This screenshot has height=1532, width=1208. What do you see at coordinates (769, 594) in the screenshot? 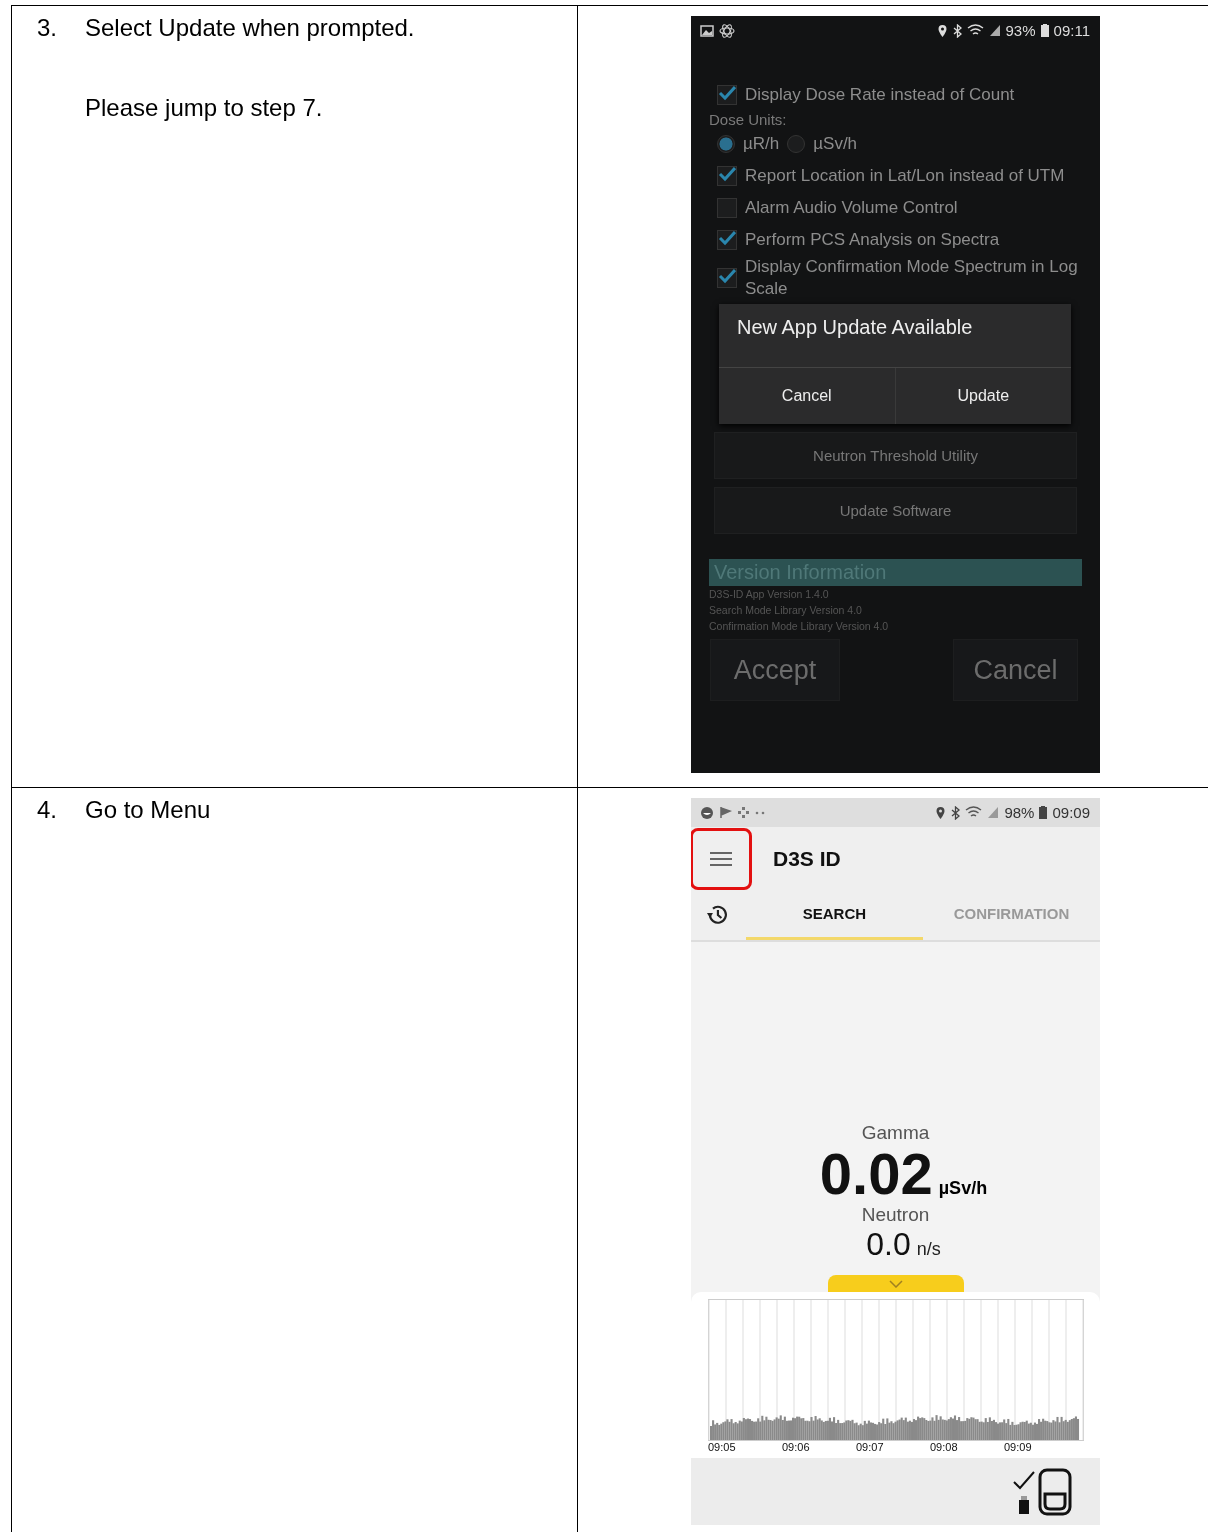
I see `version-line: D3S-ID App Version 1.4.0` at bounding box center [769, 594].